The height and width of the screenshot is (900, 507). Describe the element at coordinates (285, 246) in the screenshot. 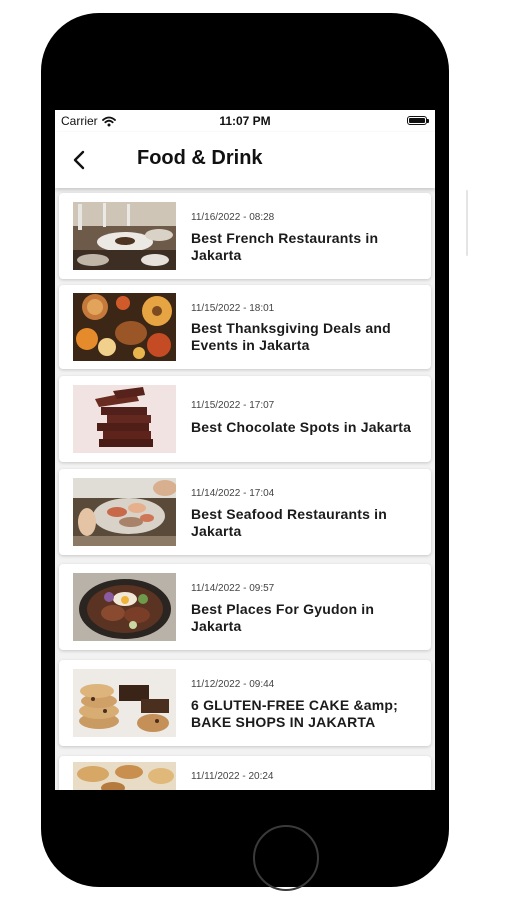

I see `article-title: Best French Restaurants in Jakarta` at that location.